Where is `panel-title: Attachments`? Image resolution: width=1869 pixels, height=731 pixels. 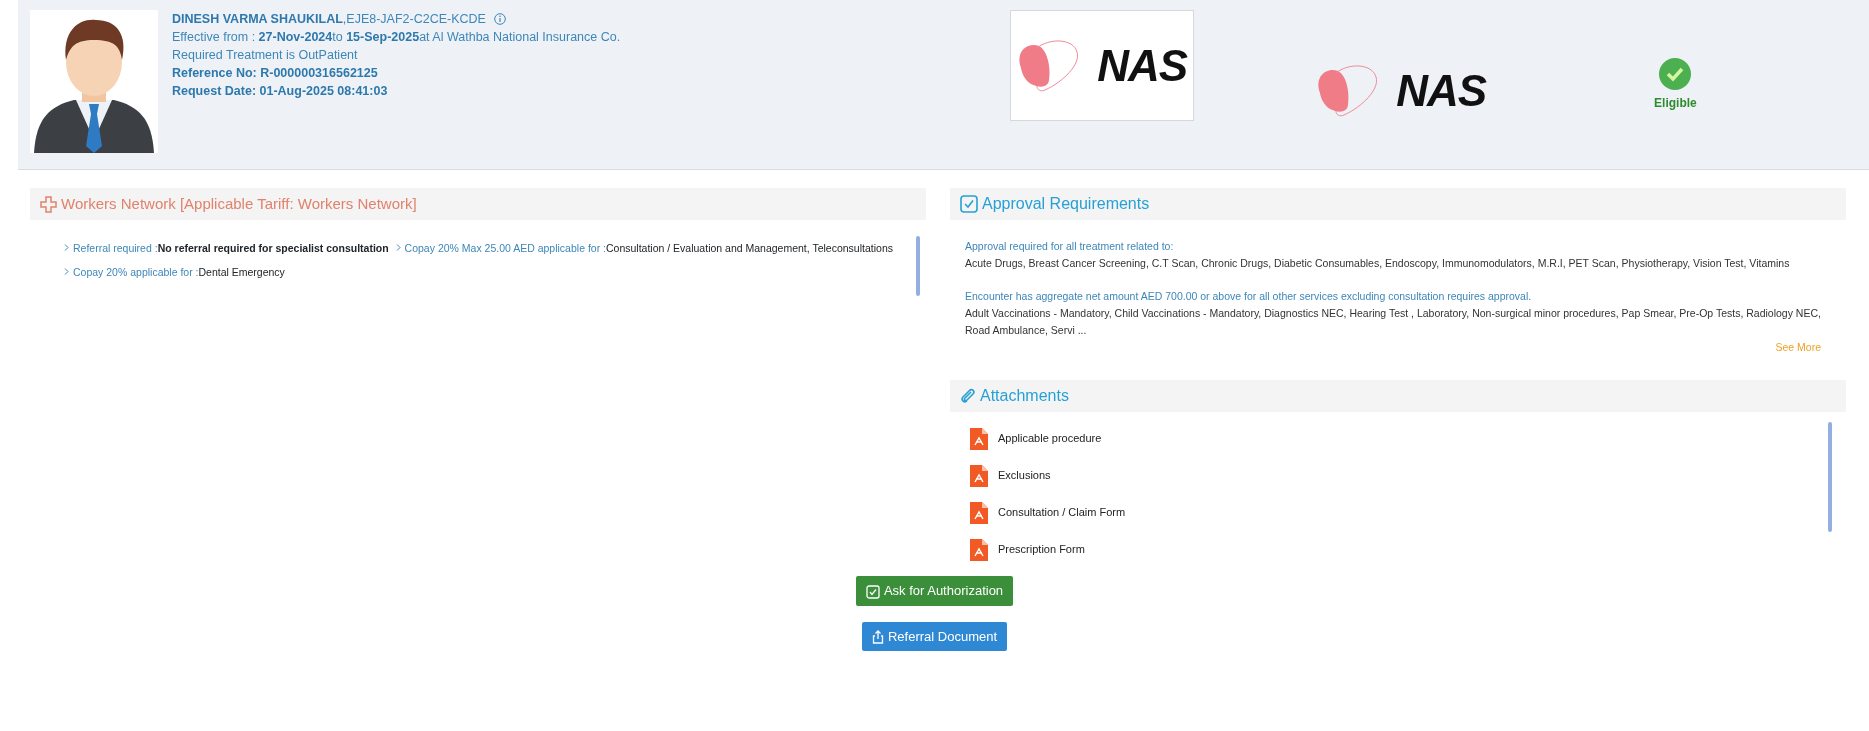
panel-title: Attachments is located at coordinates (1024, 396).